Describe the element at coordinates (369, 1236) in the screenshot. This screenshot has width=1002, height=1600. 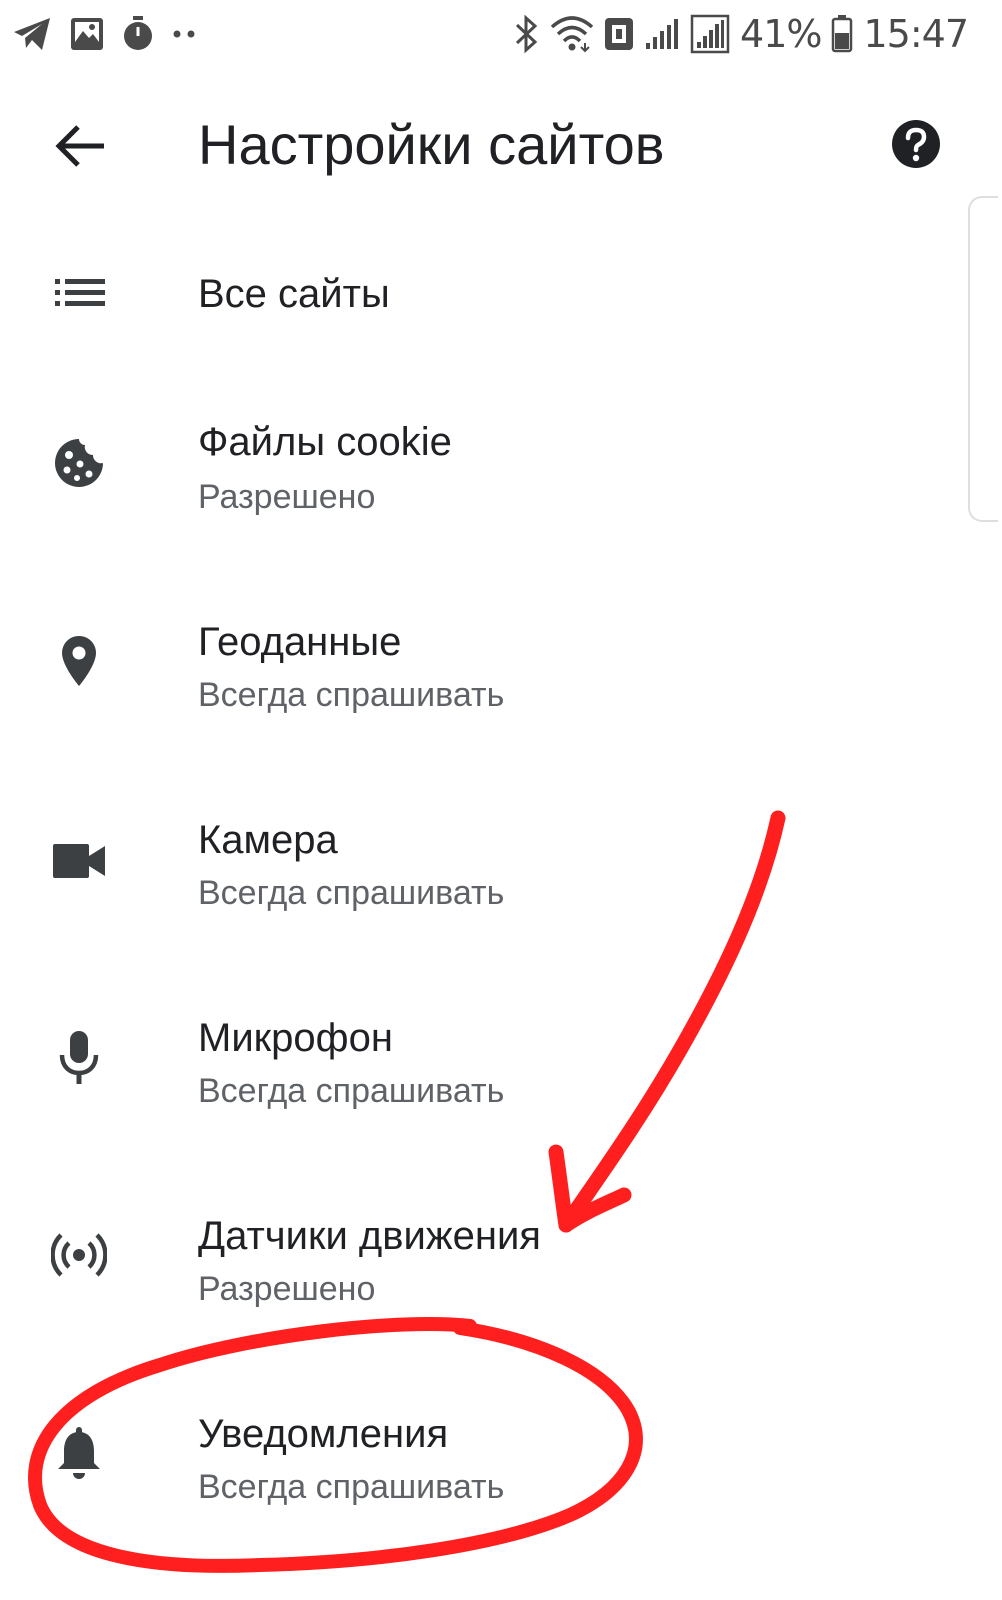
I see `item-title: Датчики движения` at that location.